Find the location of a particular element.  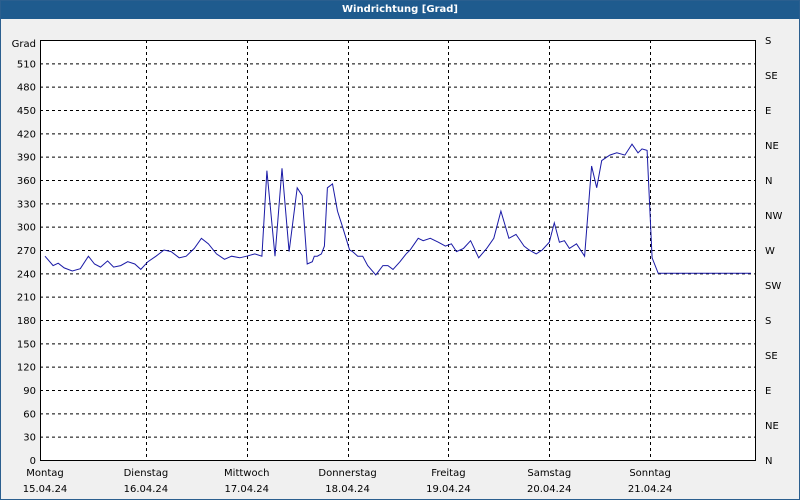

x-day-label: Samstag is located at coordinates (549, 473).